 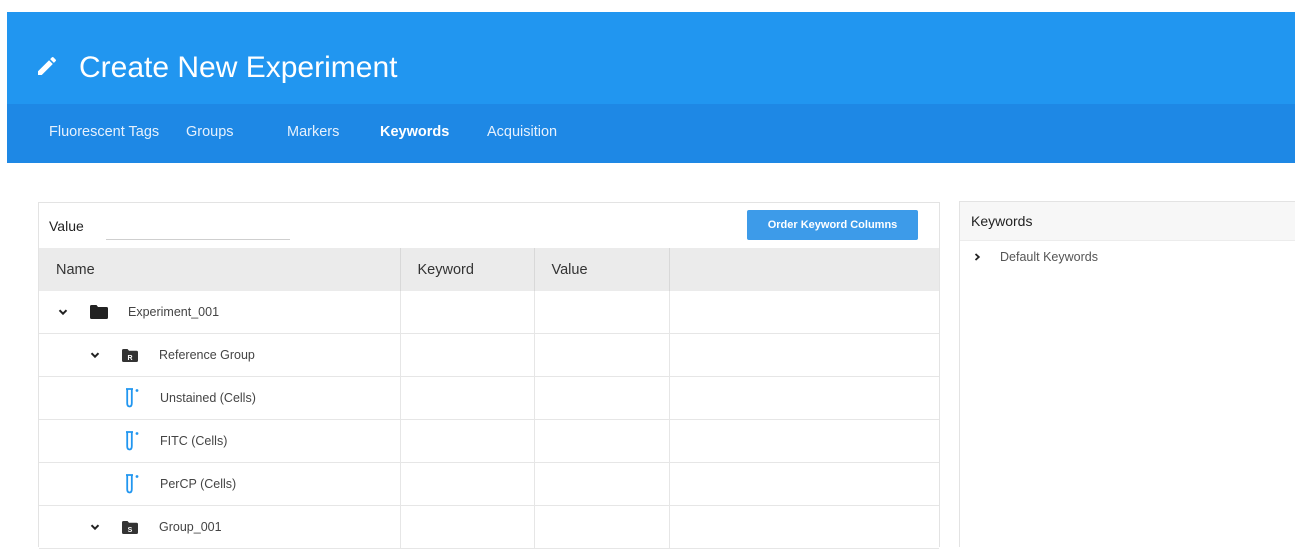 I want to click on folder-badge-text: S, so click(x=130, y=530).